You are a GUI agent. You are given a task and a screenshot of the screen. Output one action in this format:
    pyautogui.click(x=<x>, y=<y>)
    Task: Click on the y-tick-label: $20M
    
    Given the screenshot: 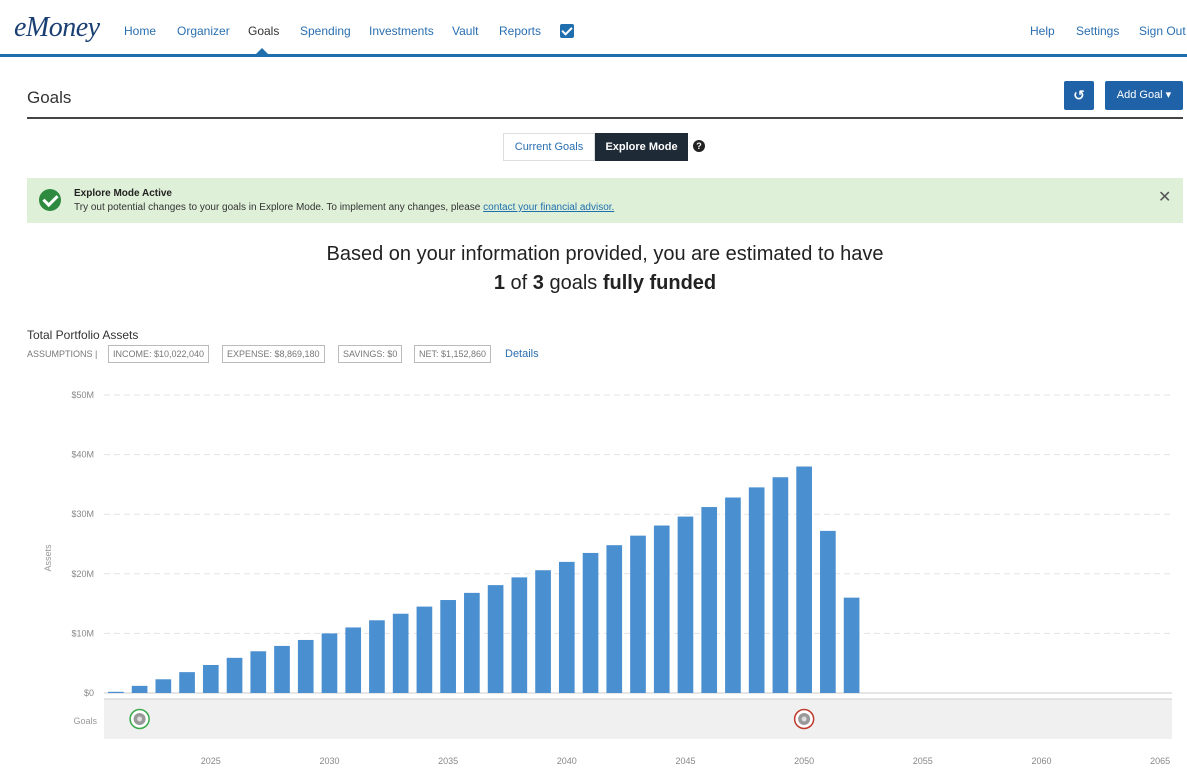 What is the action you would take?
    pyautogui.click(x=82, y=574)
    